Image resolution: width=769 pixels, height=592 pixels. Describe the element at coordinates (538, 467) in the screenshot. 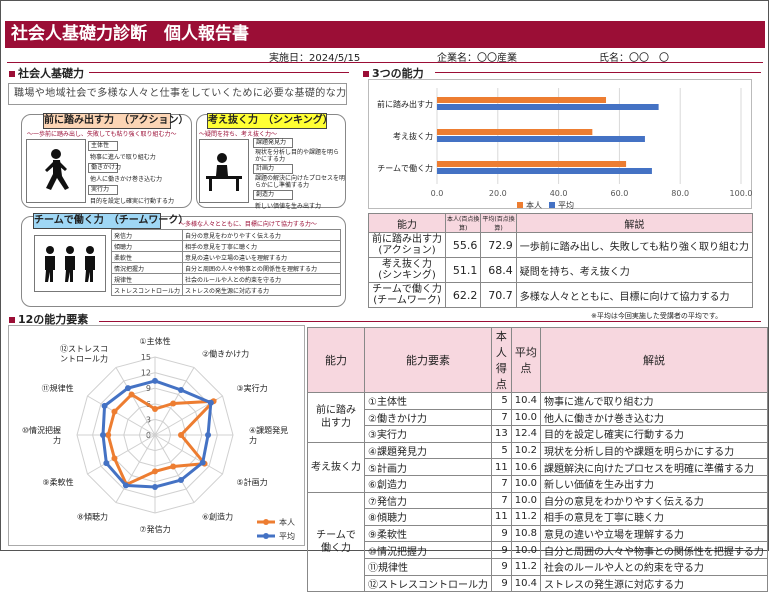

I see `table-row: ⑤計画力 11 10.6 課題解決に向けたプロセスを明確に準備する力` at that location.